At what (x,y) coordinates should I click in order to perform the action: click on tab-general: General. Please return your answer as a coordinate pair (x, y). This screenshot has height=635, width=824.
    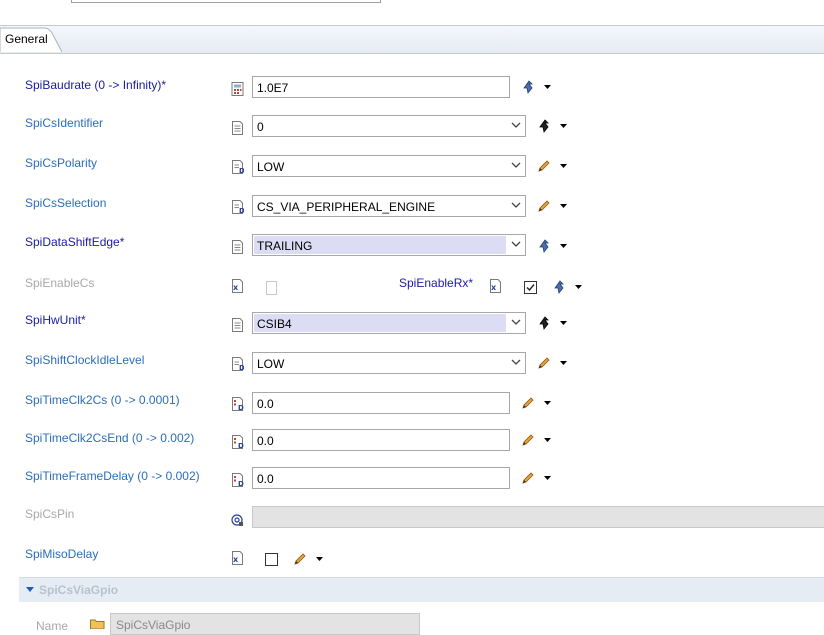
    Looking at the image, I should click on (31, 39).